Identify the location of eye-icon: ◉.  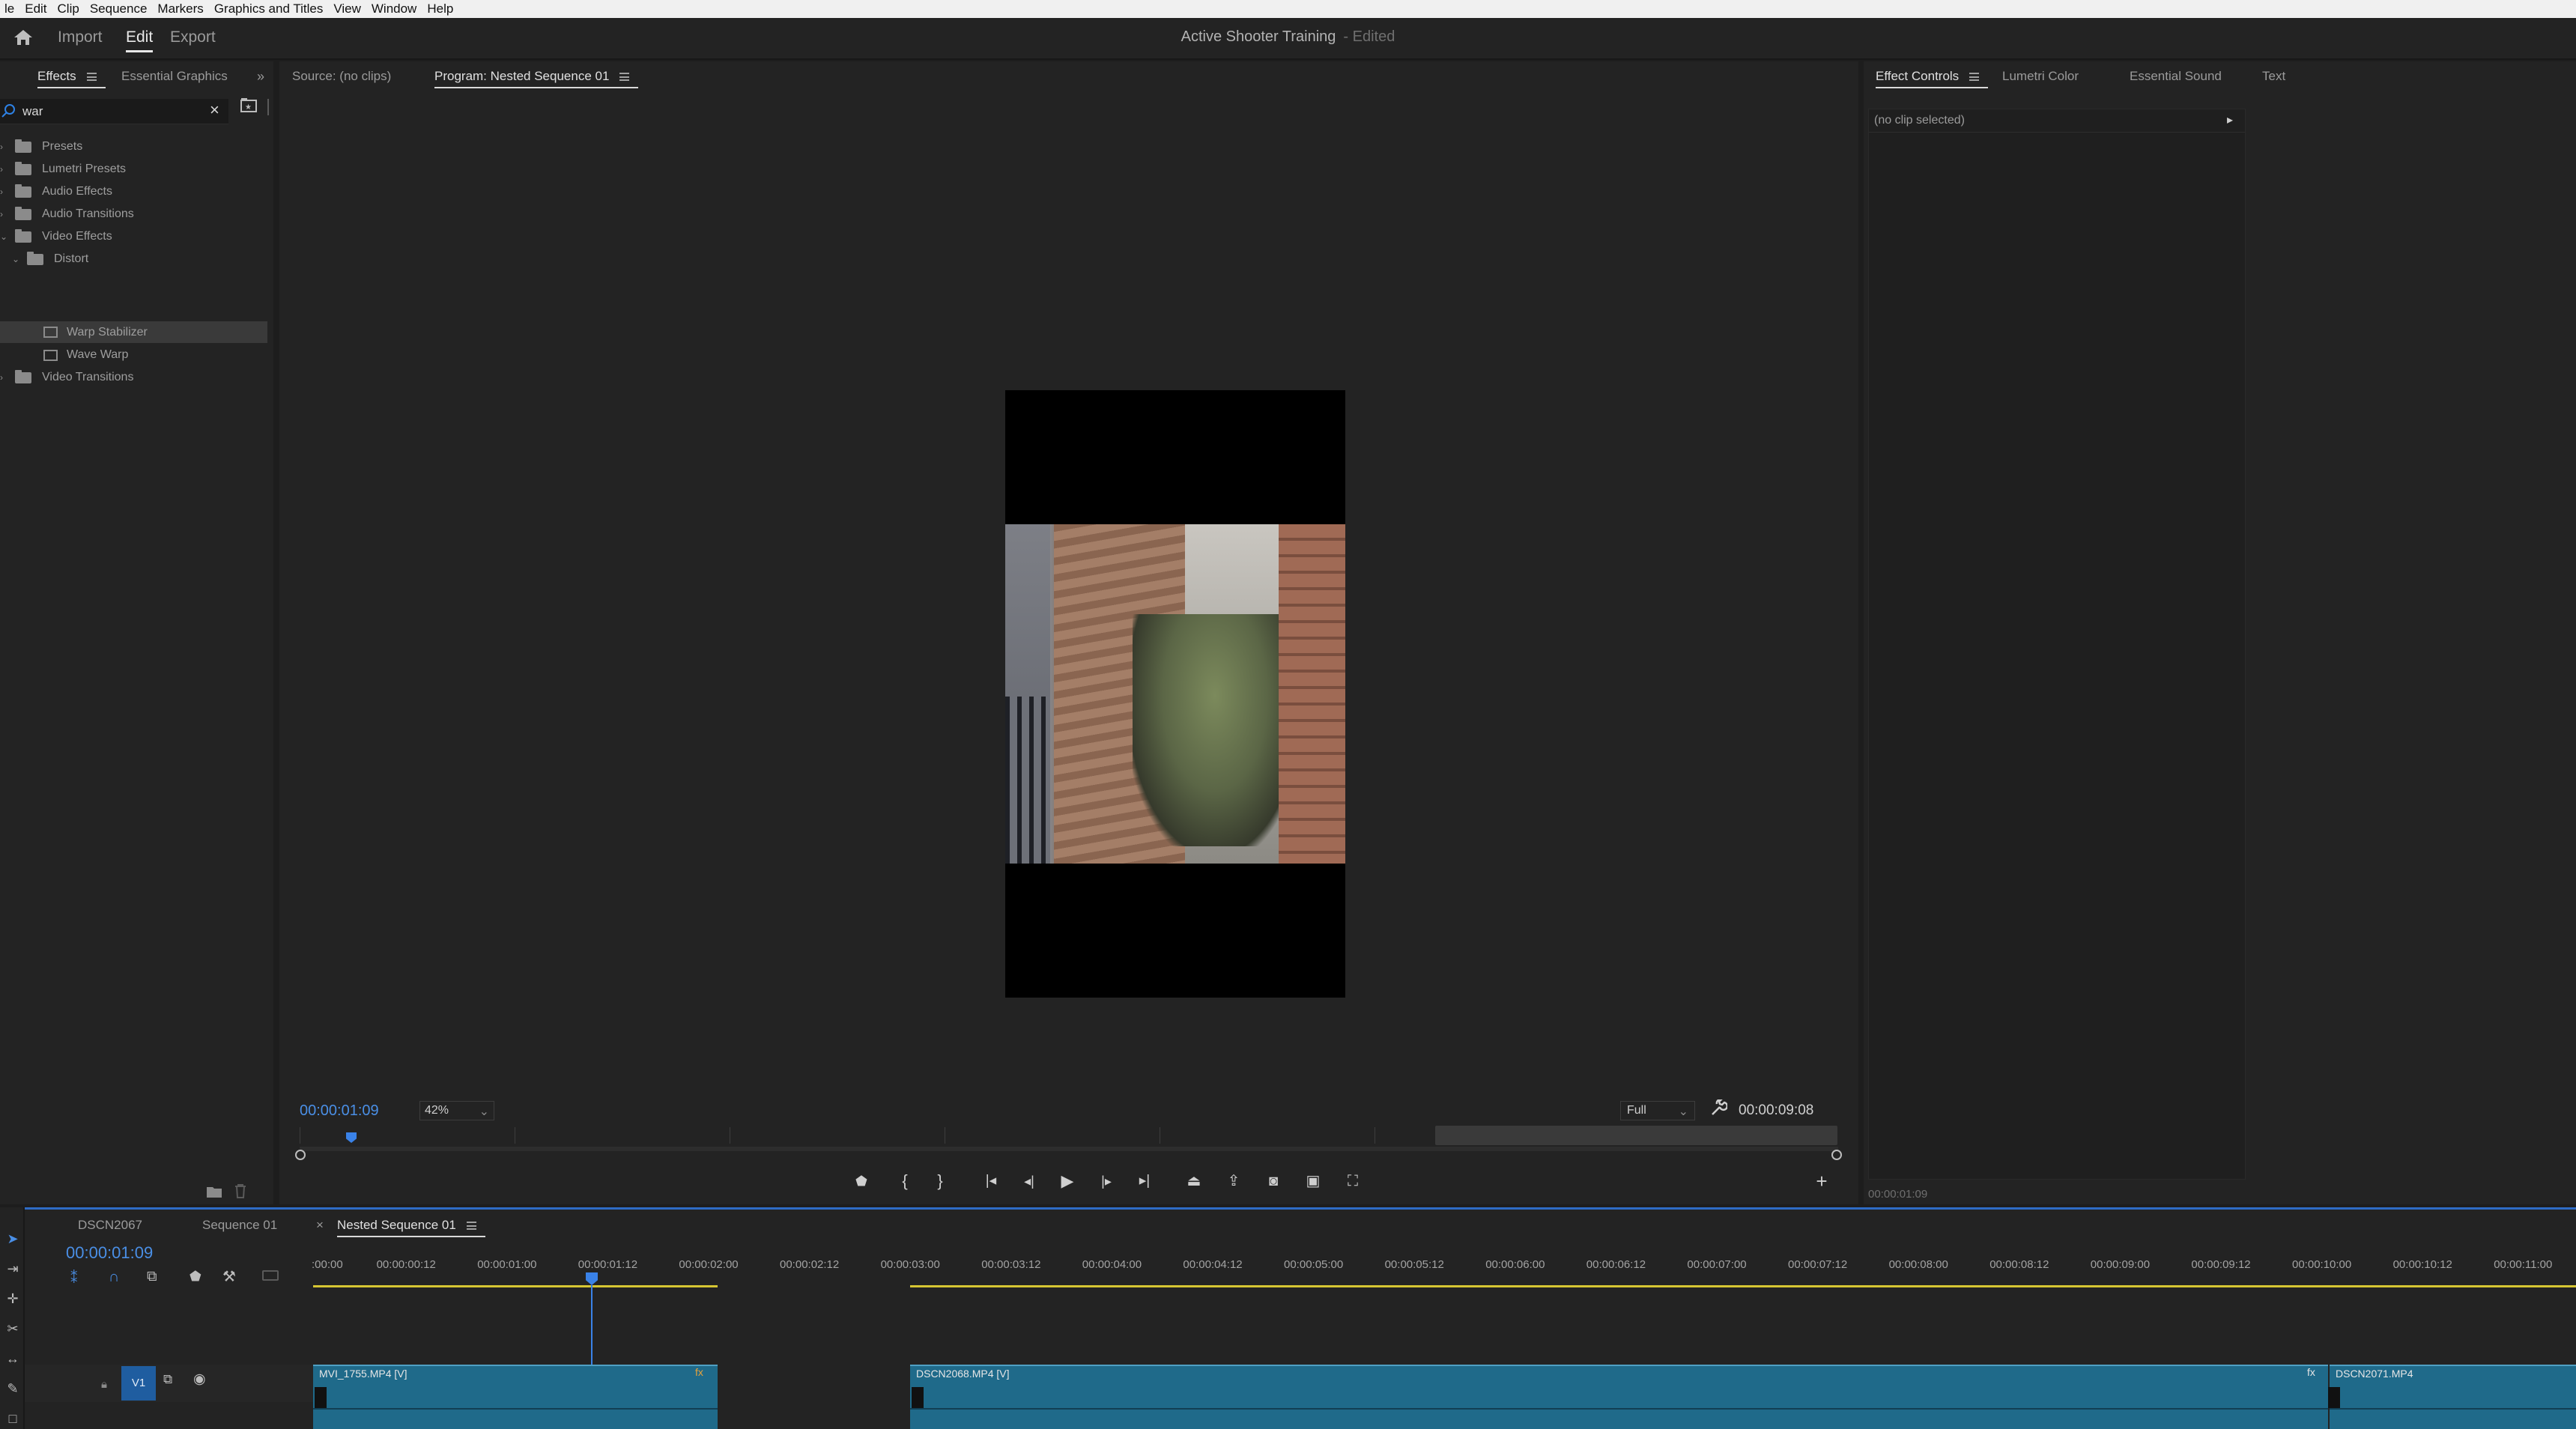
(200, 1379).